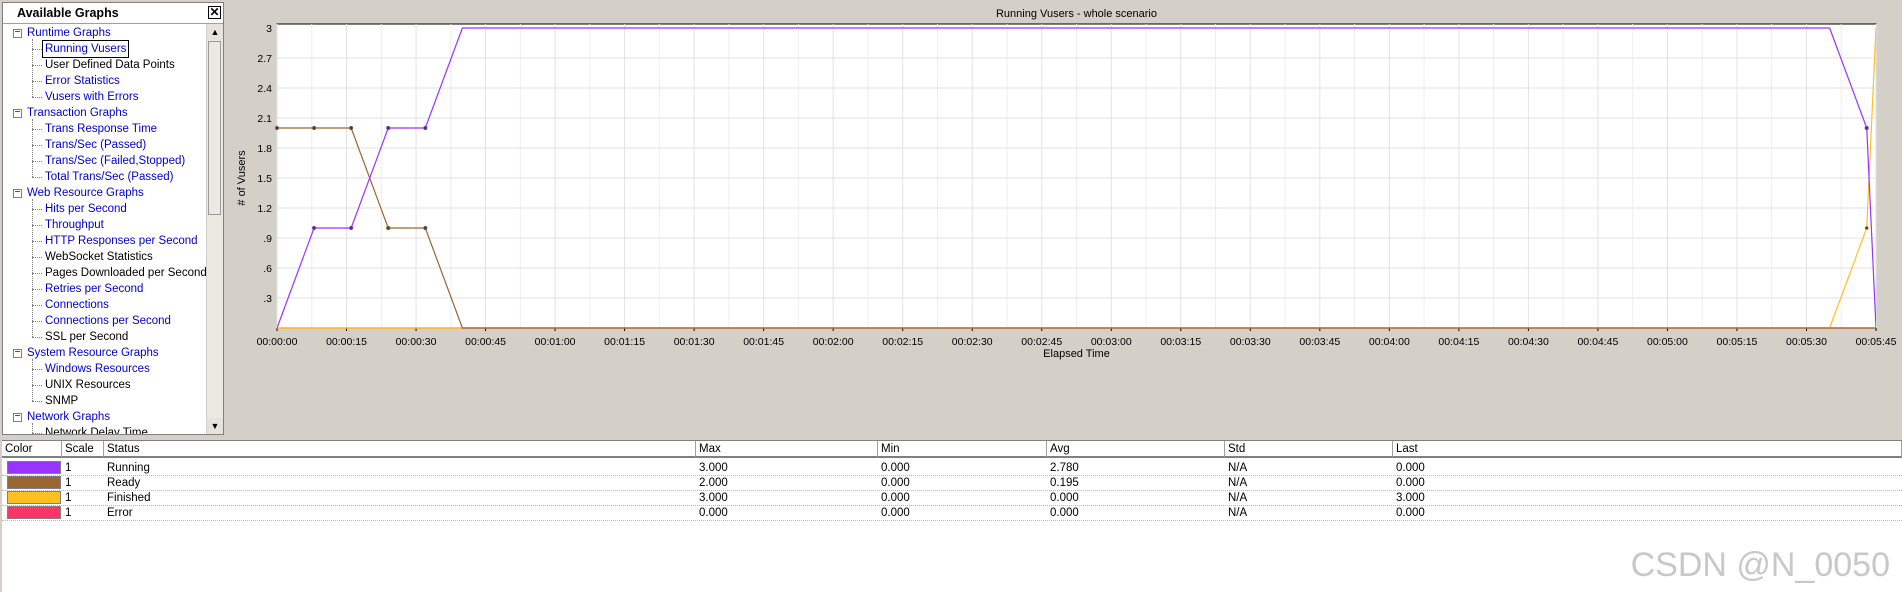  I want to click on tree-item: Retries per Second, so click(94, 289).